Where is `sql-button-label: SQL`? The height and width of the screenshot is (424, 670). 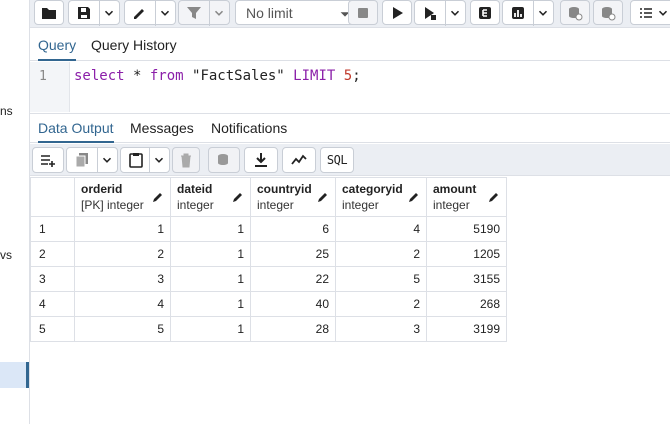 sql-button-label: SQL is located at coordinates (337, 160).